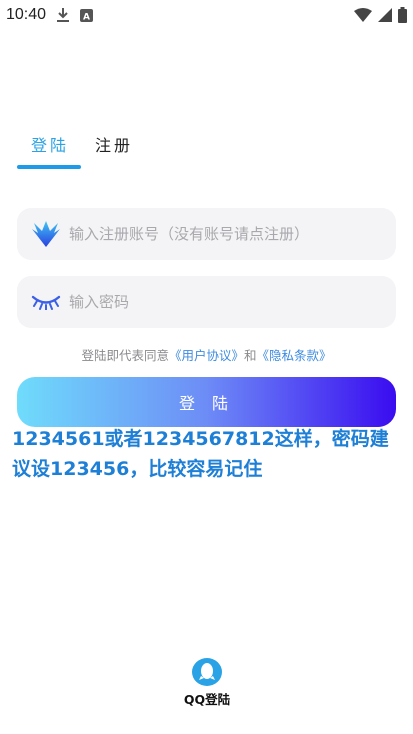 Image resolution: width=413 pixels, height=734 pixels. What do you see at coordinates (46, 302) in the screenshot?
I see `closed-eye-icon` at bounding box center [46, 302].